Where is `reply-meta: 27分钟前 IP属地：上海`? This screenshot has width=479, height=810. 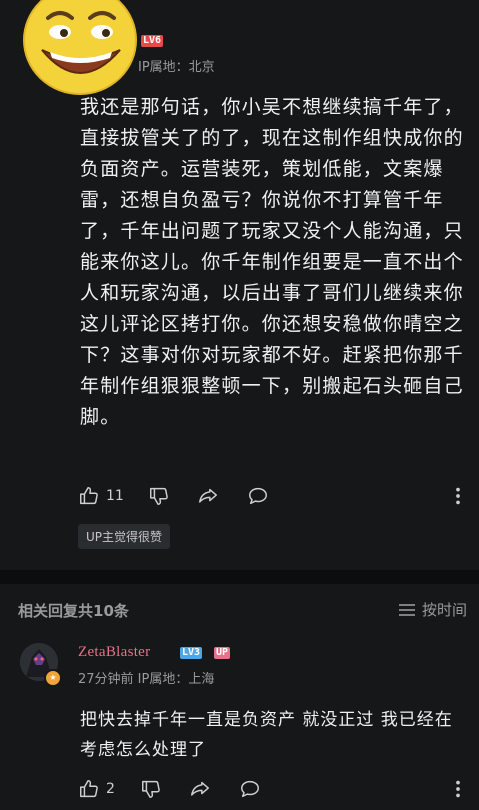 reply-meta: 27分钟前 IP属地：上海 is located at coordinates (146, 679).